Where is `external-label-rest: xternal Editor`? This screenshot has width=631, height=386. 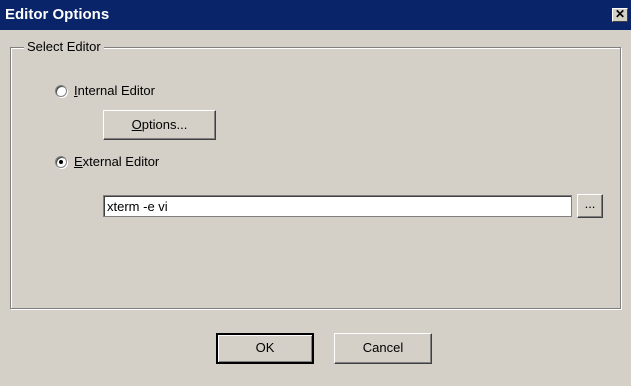
external-label-rest: xternal Editor is located at coordinates (121, 161).